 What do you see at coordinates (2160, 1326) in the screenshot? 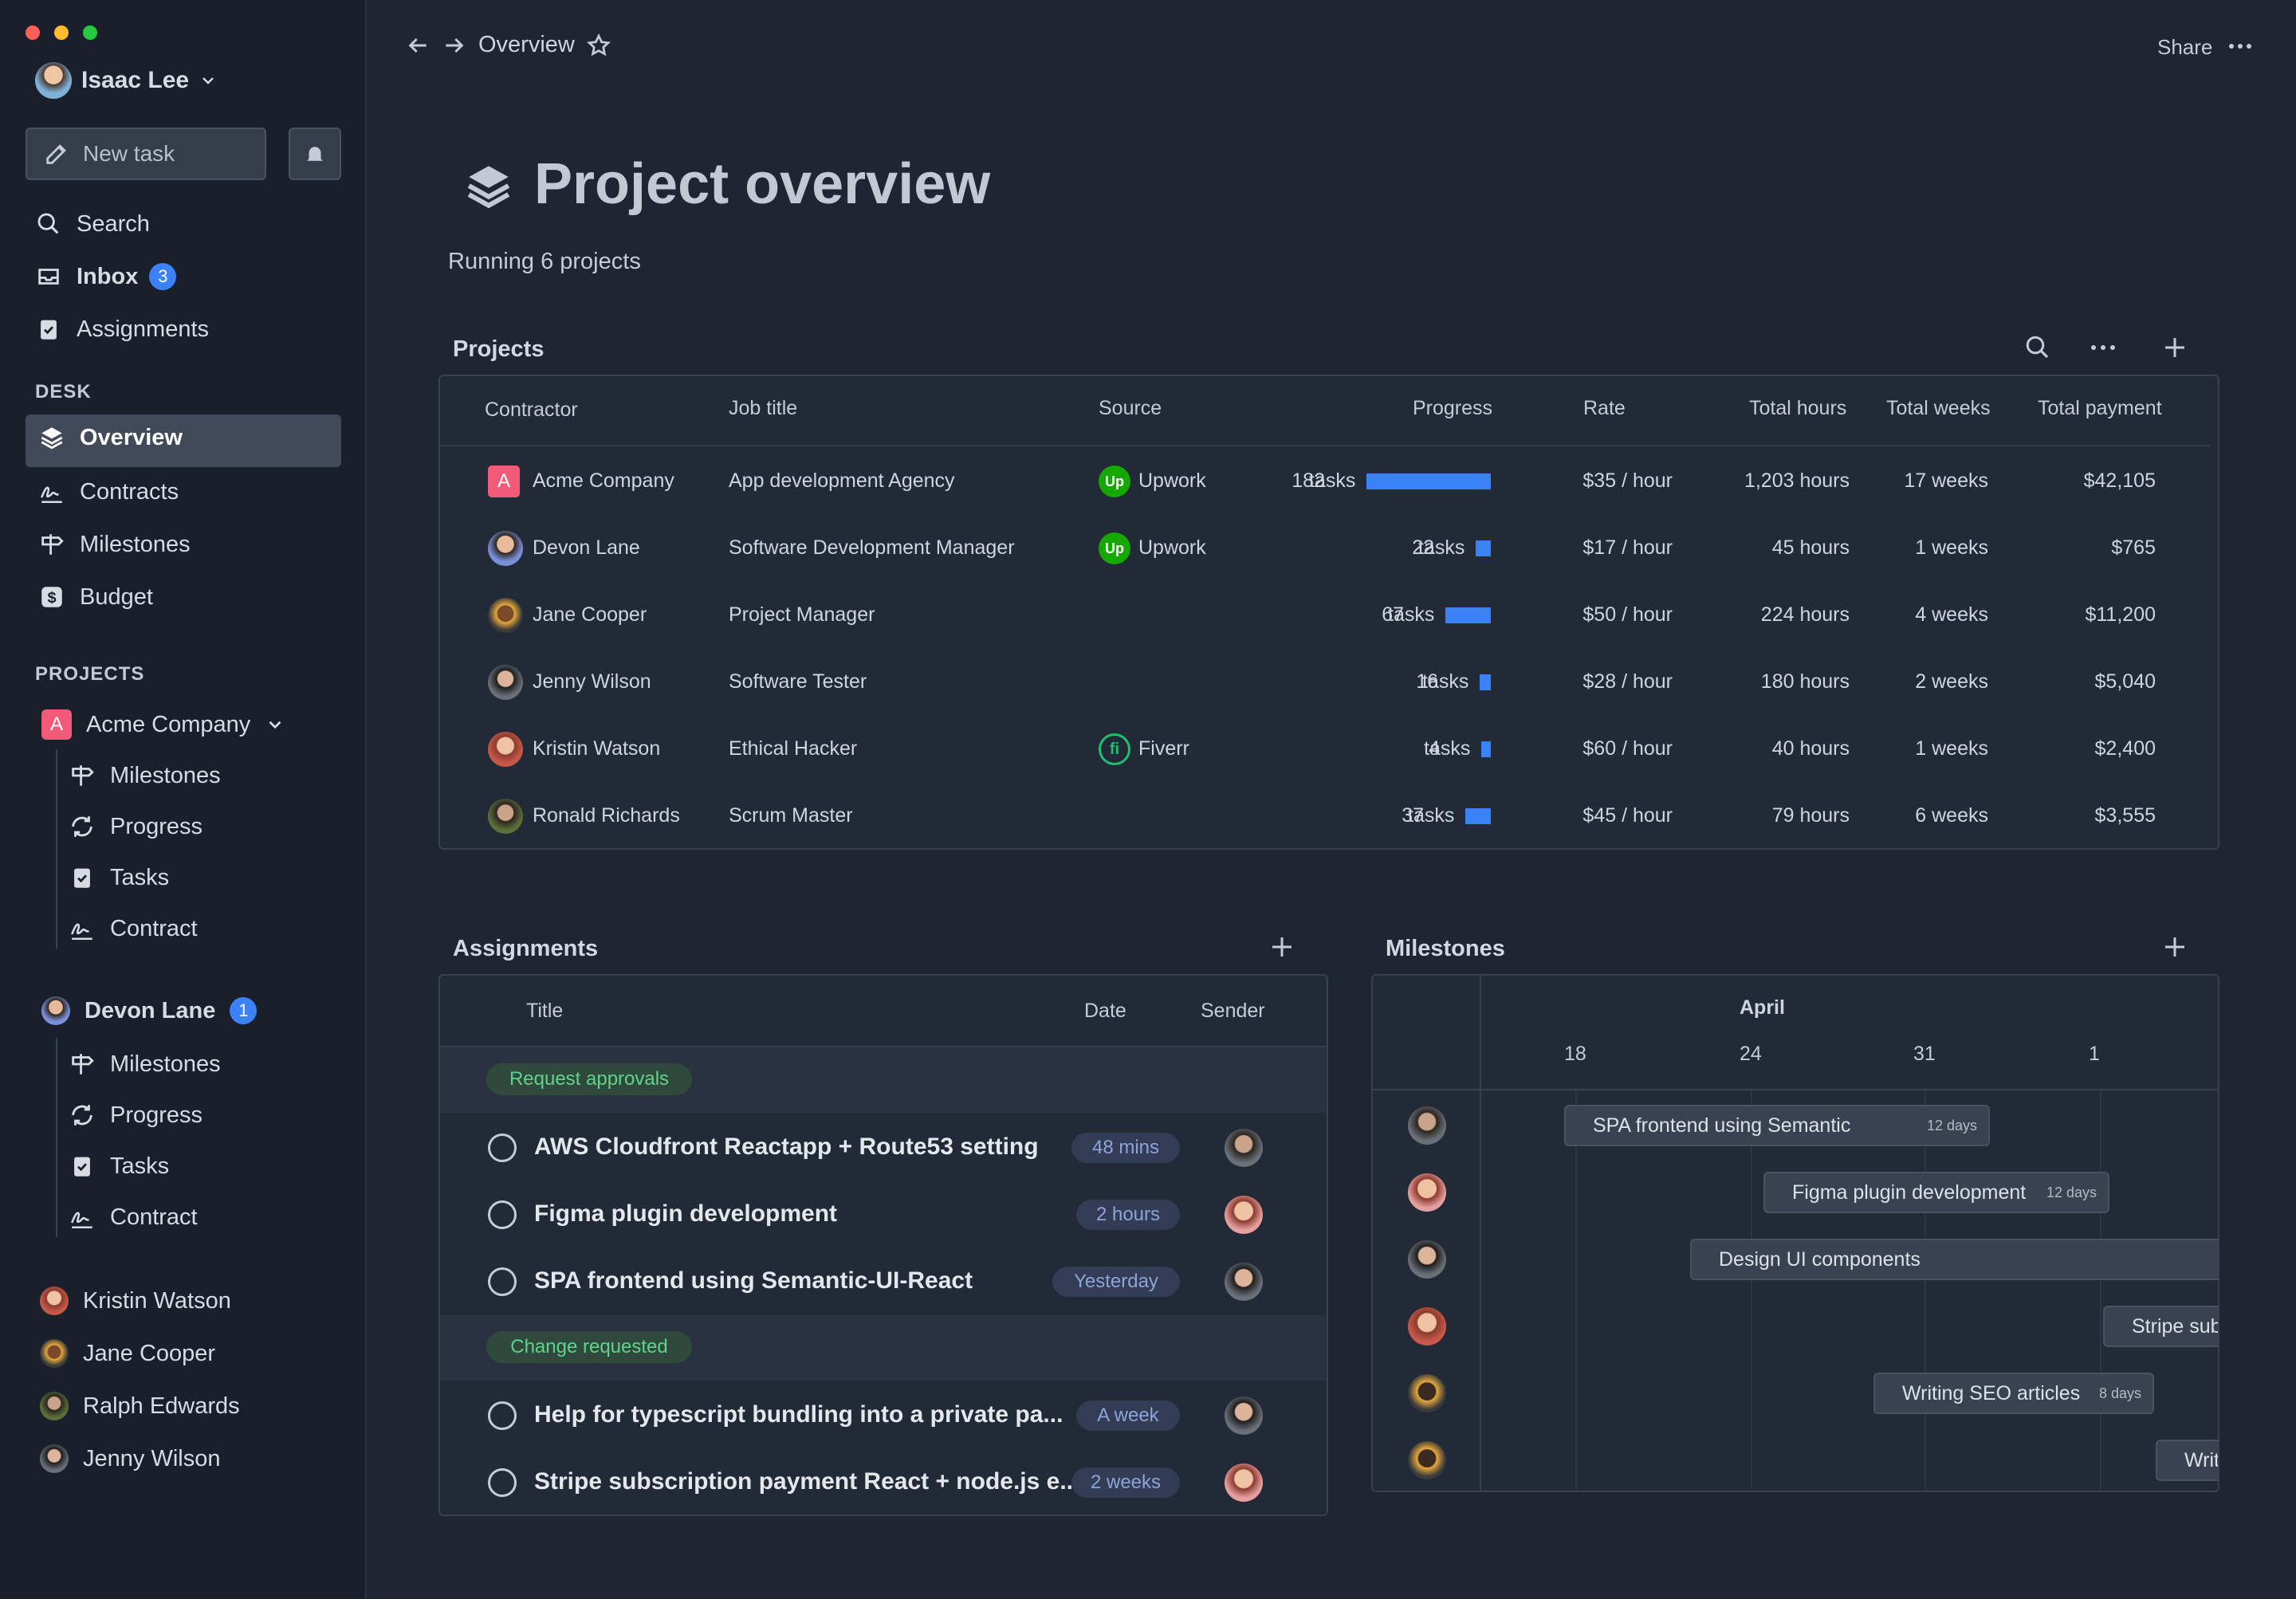
I see `milestone-bar: Stripe sub` at bounding box center [2160, 1326].